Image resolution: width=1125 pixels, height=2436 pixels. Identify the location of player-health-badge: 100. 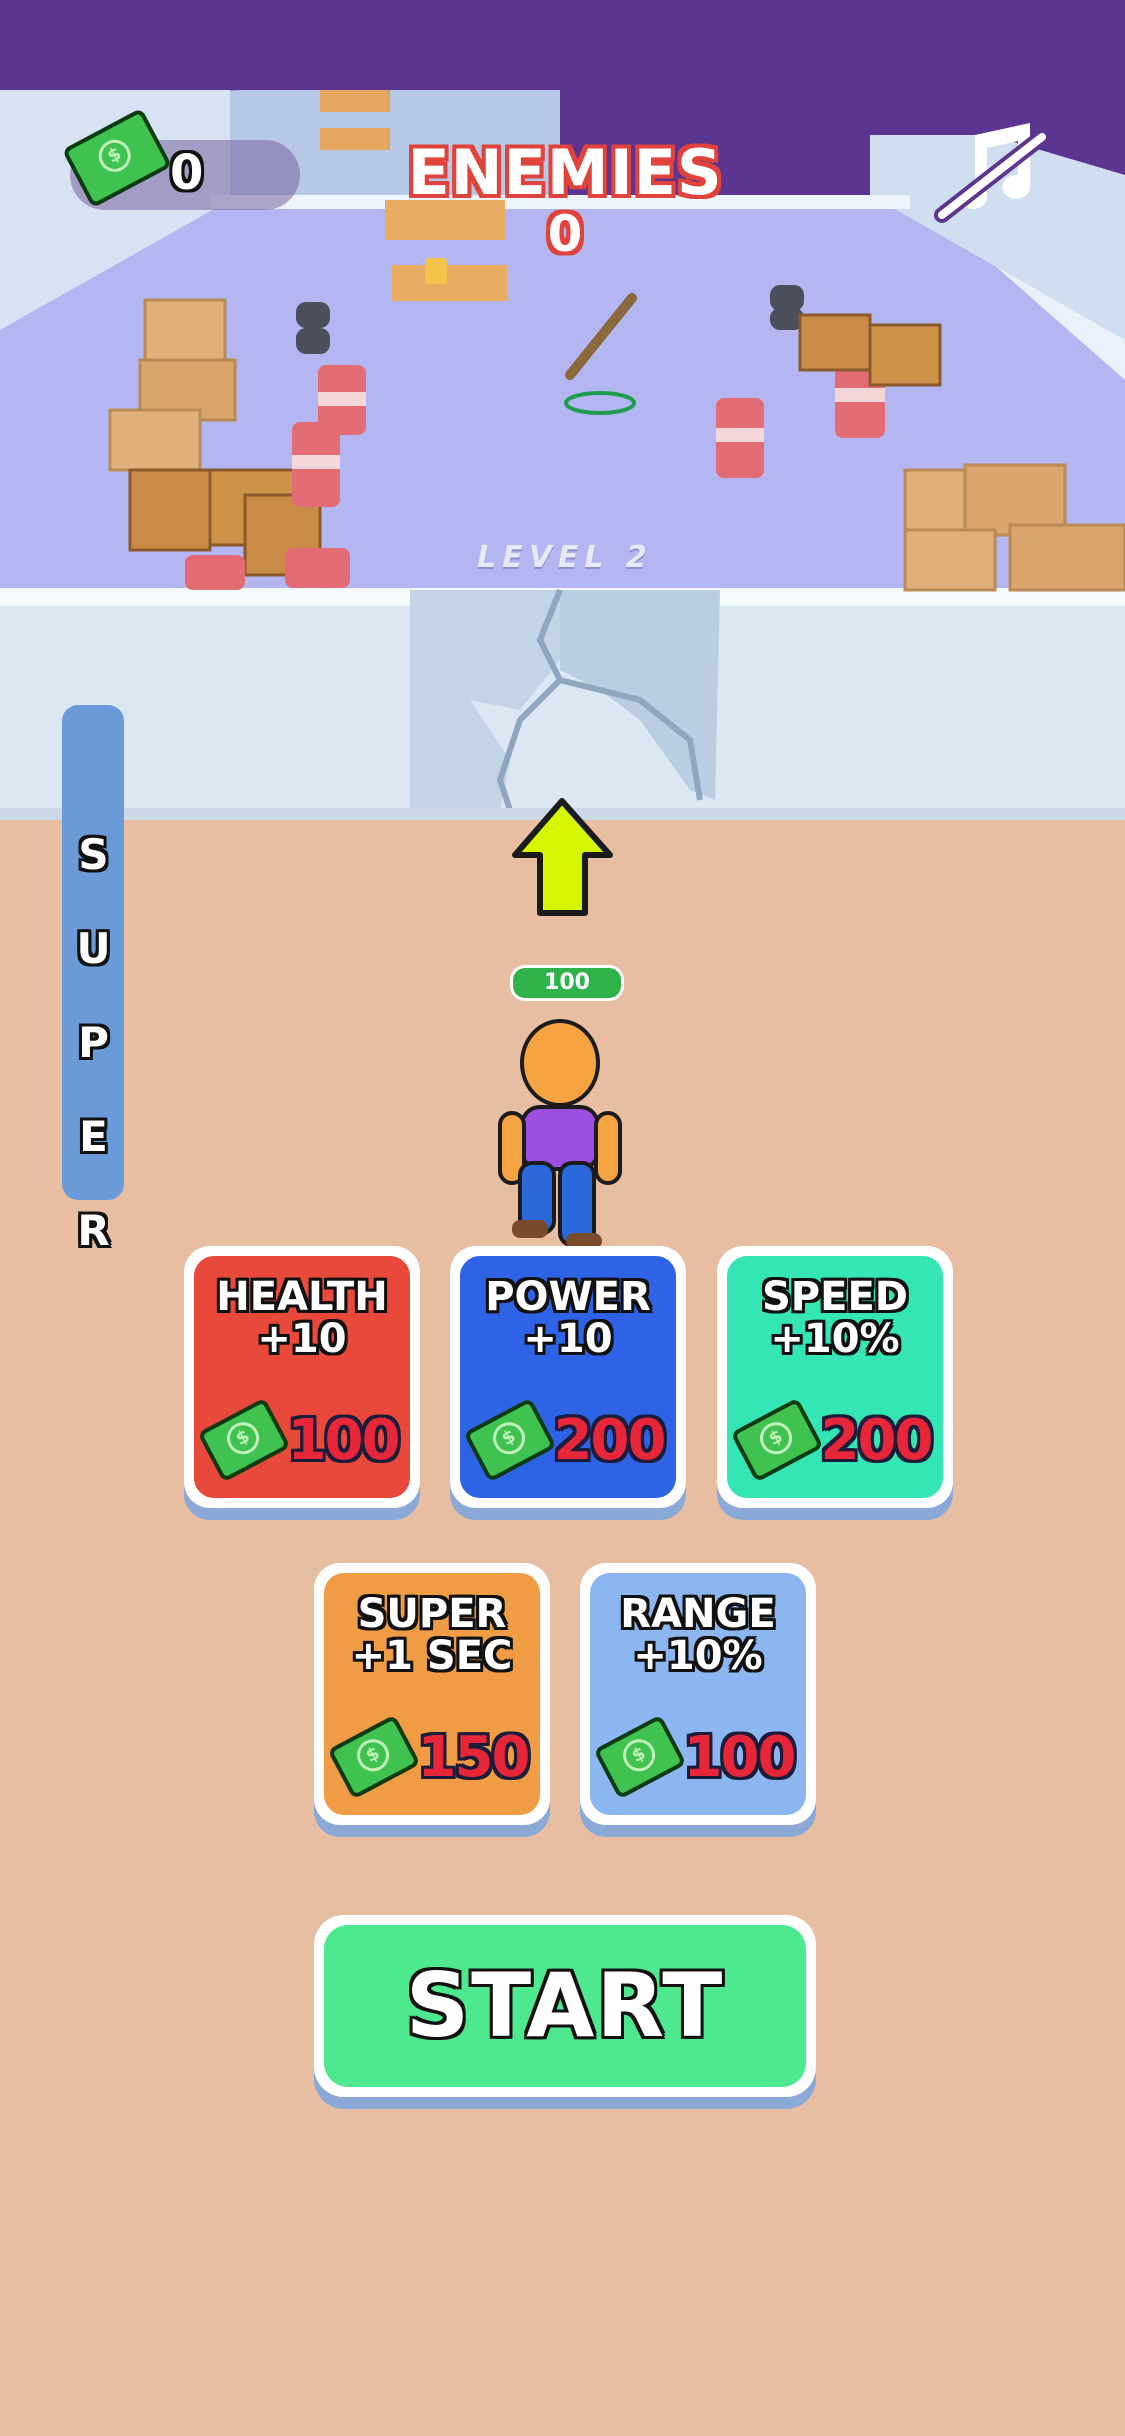
(567, 983).